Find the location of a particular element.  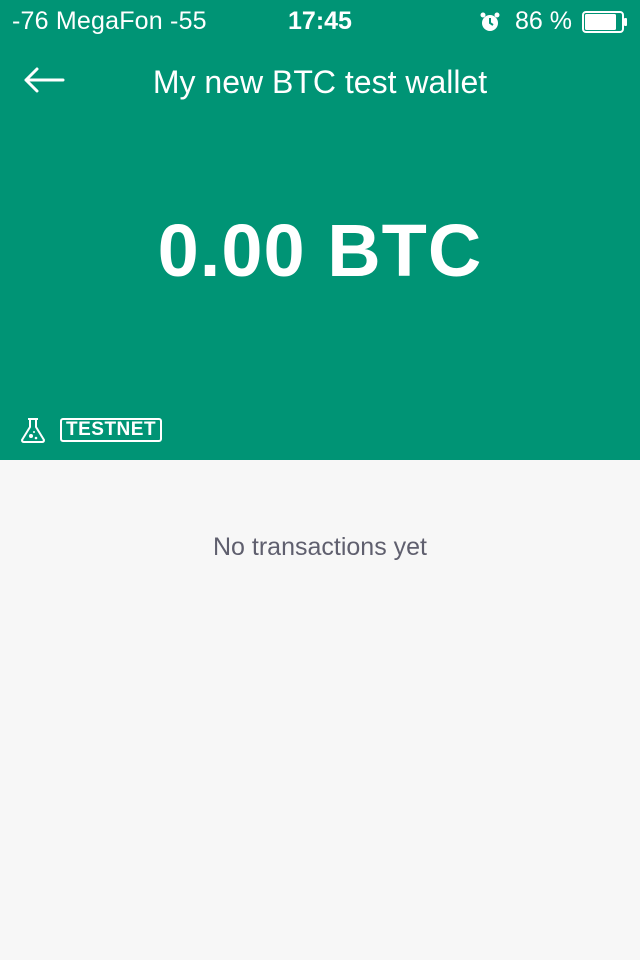

flask-icon is located at coordinates (33, 430).